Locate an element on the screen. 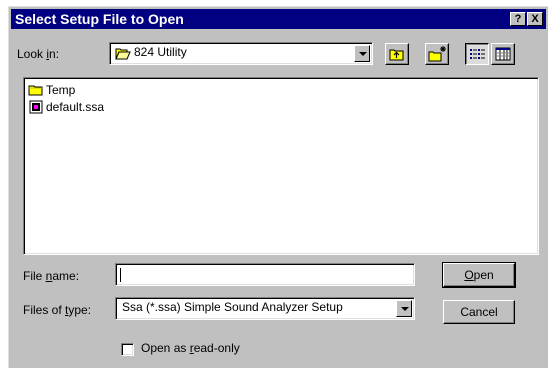  files-of-type-value: Ssa (*.ssa) Simple Sound Analyzer Setup is located at coordinates (232, 307).